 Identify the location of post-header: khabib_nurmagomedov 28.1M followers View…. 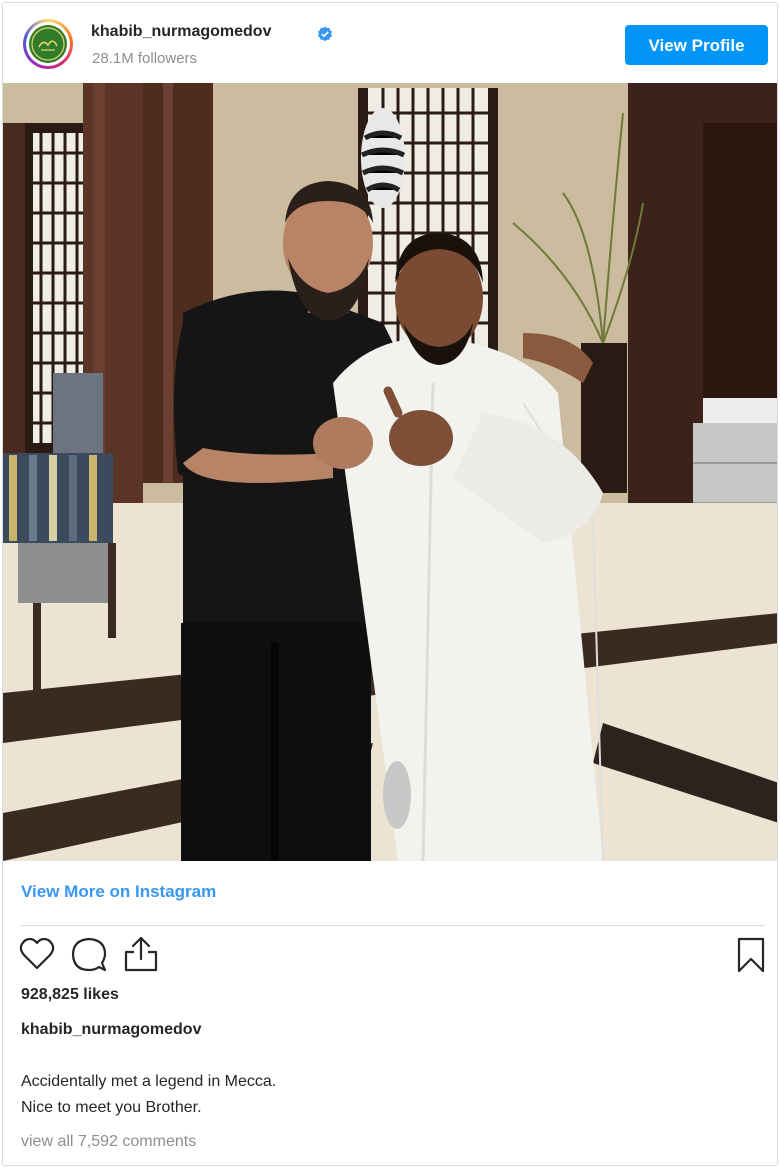
(390, 43).